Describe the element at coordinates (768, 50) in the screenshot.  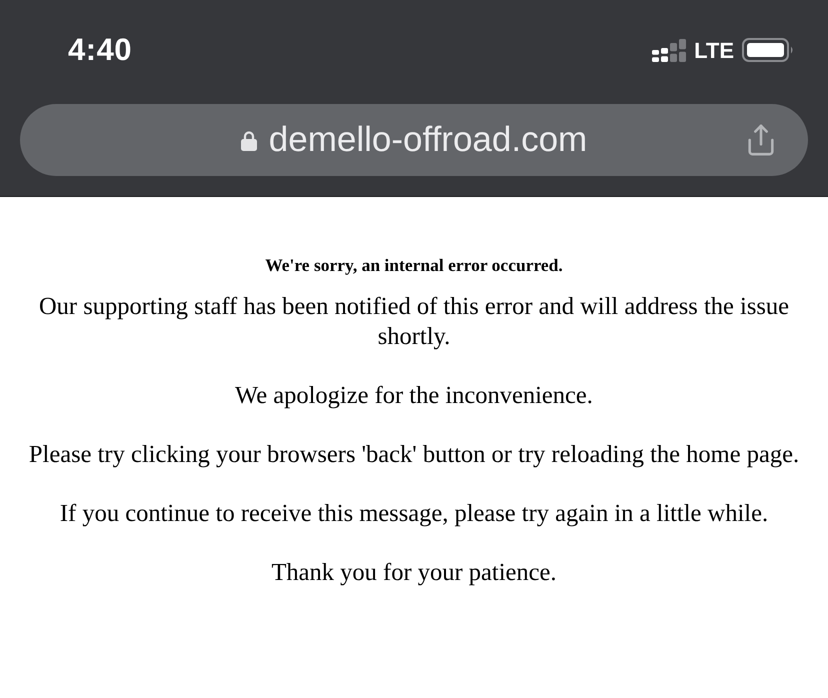
I see `battery-icon` at that location.